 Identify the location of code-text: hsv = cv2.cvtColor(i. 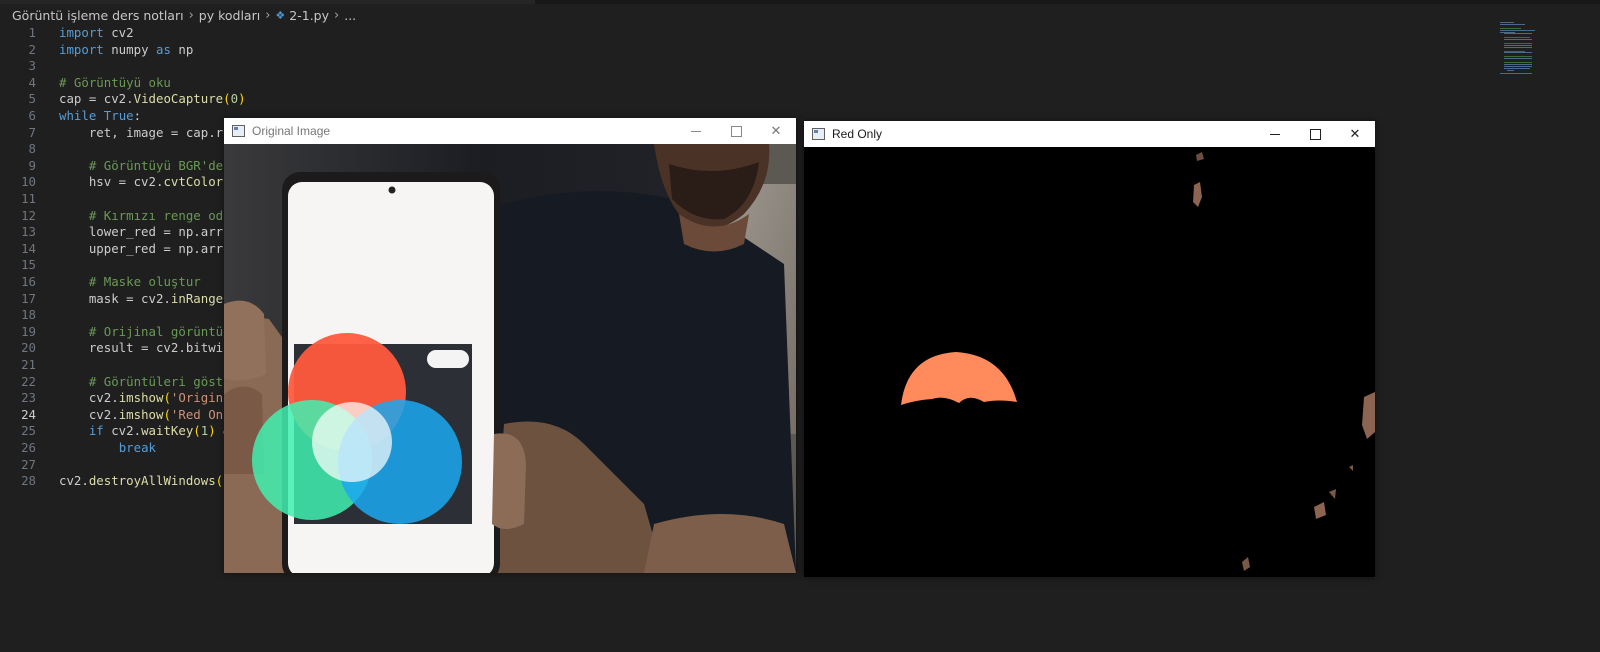
(148, 181).